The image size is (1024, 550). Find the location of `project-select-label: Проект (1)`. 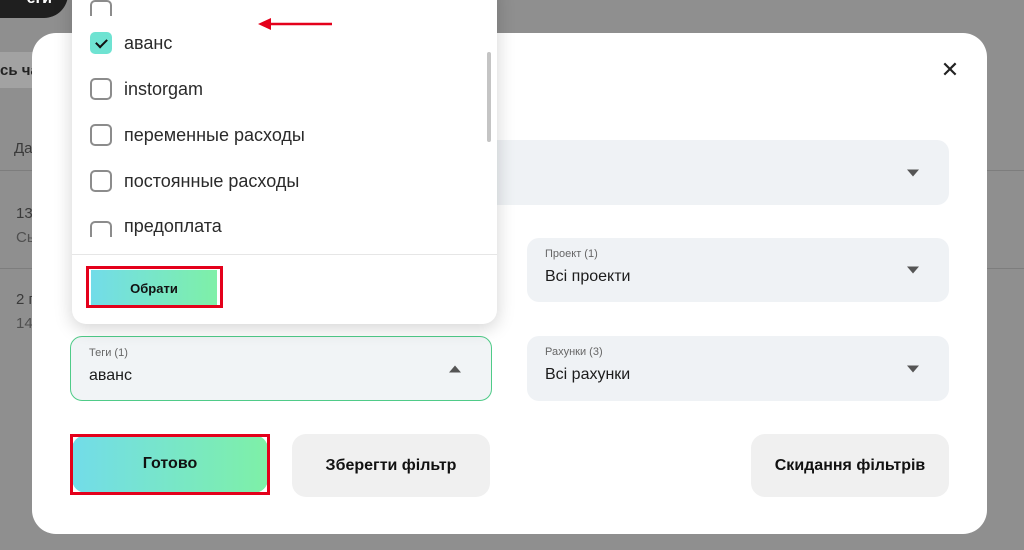

project-select-label: Проект (1) is located at coordinates (571, 254).